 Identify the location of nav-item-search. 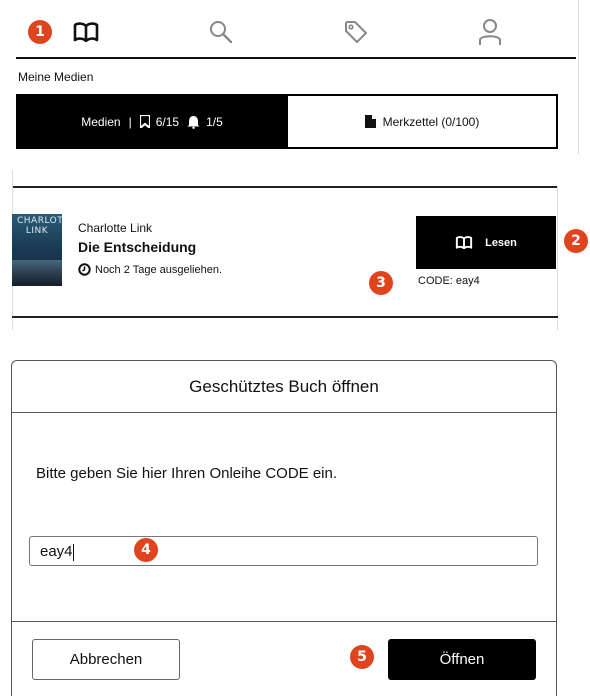
(221, 34).